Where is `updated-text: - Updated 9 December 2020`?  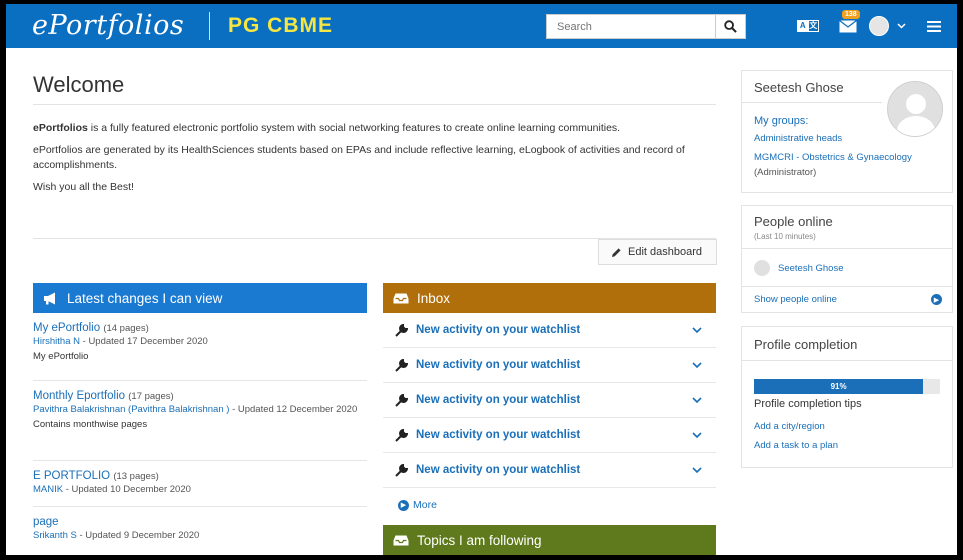 updated-text: - Updated 9 December 2020 is located at coordinates (138, 535).